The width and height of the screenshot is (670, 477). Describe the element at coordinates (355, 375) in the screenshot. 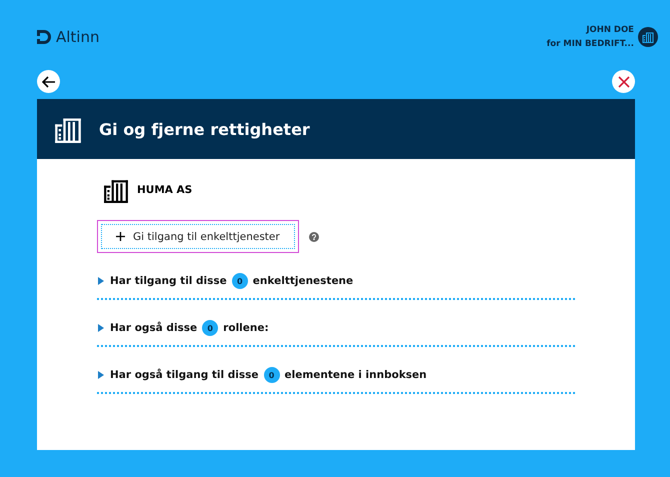

I see `section-title: elementene i innboksen` at that location.